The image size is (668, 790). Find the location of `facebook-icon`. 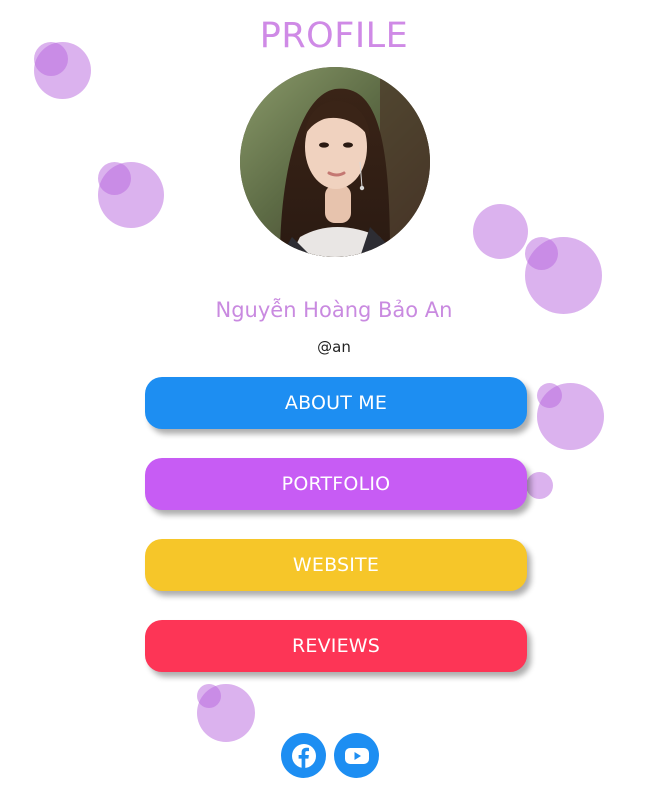

facebook-icon is located at coordinates (303, 755).